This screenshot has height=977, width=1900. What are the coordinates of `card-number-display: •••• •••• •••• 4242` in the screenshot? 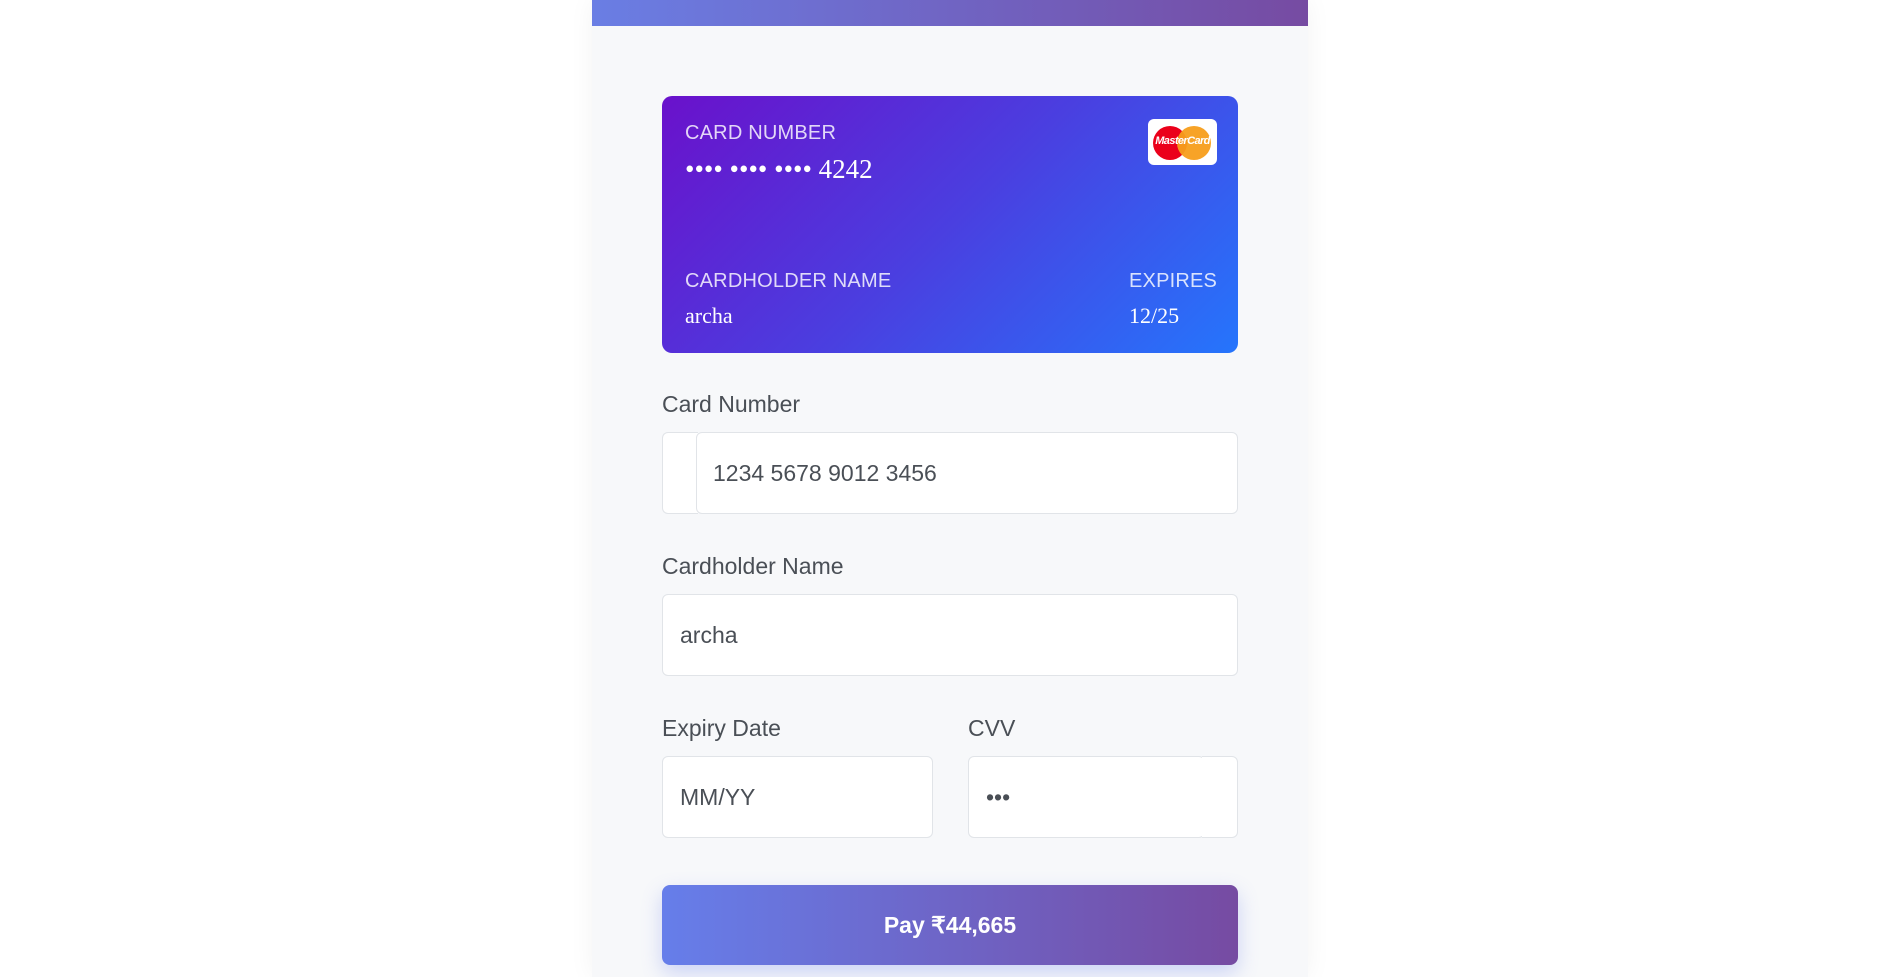 It's located at (779, 169).